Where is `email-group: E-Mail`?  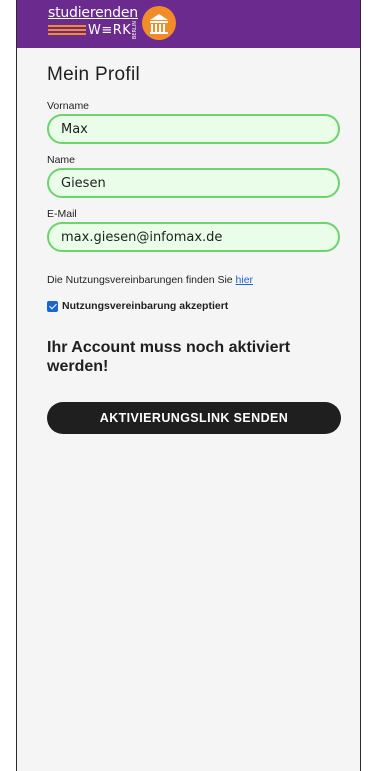
email-group: E-Mail is located at coordinates (203, 230).